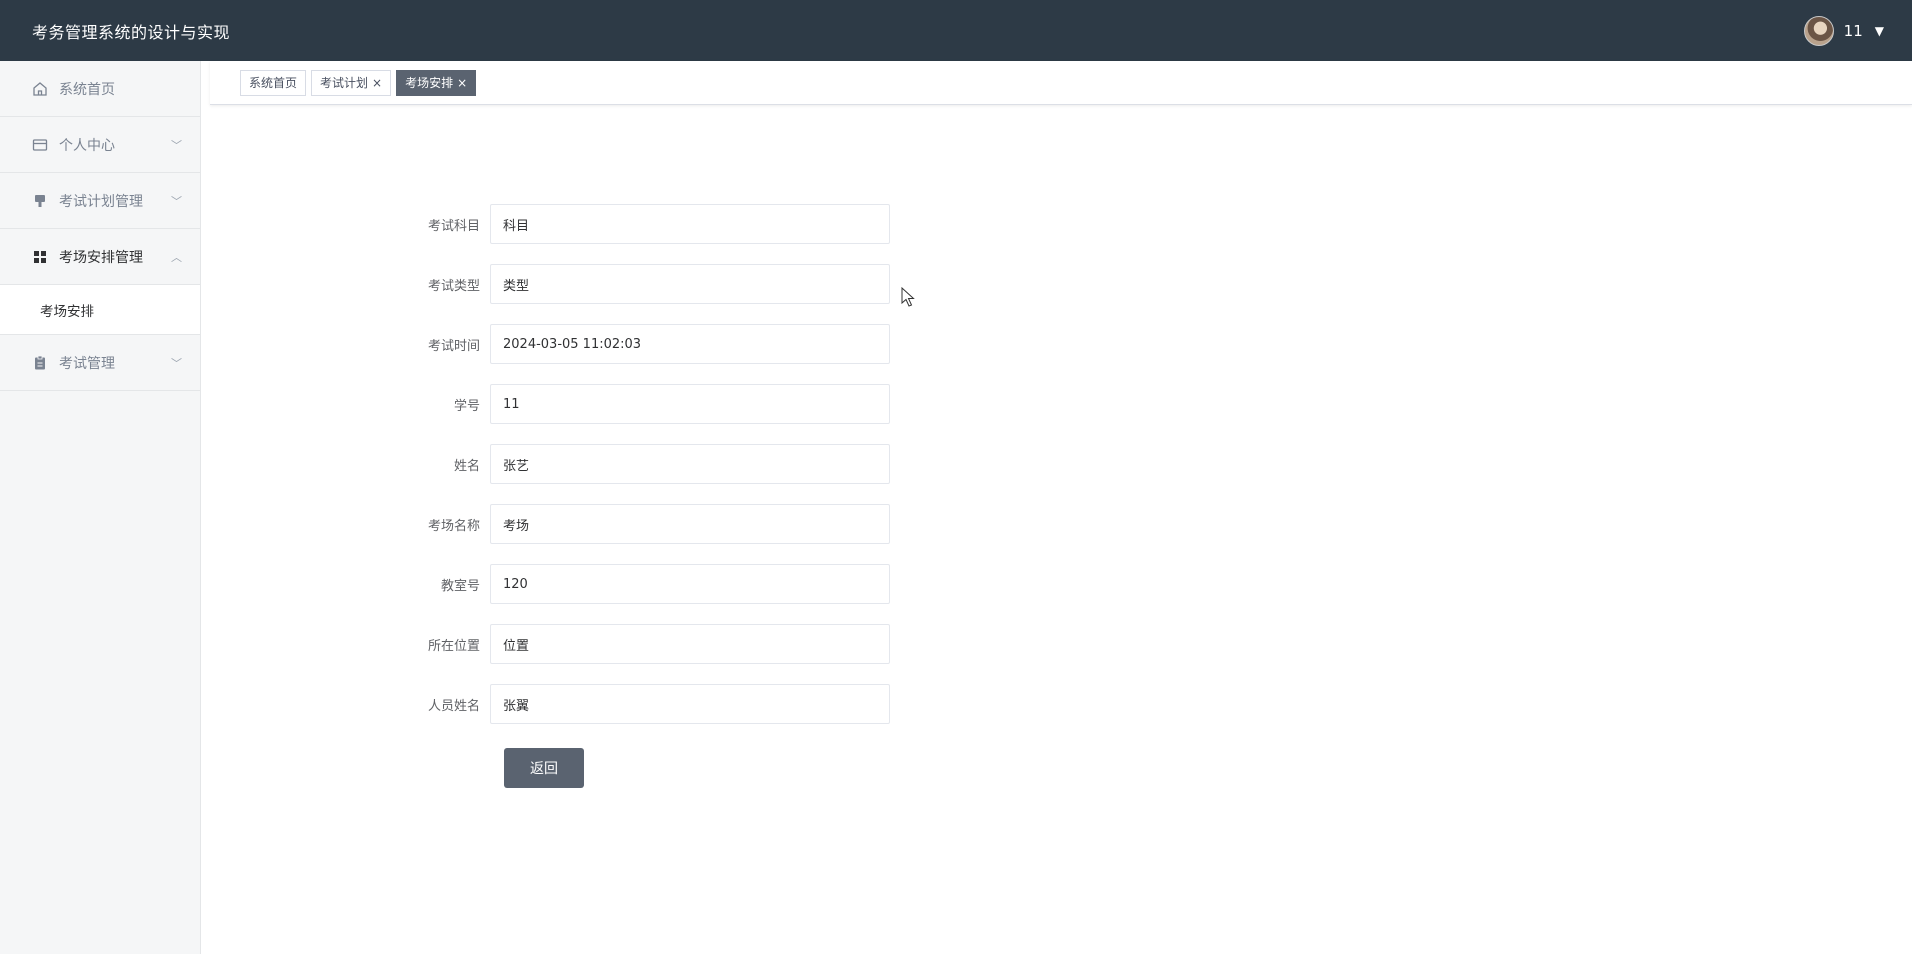 The image size is (1912, 954). What do you see at coordinates (690, 224) in the screenshot?
I see `subject-field` at bounding box center [690, 224].